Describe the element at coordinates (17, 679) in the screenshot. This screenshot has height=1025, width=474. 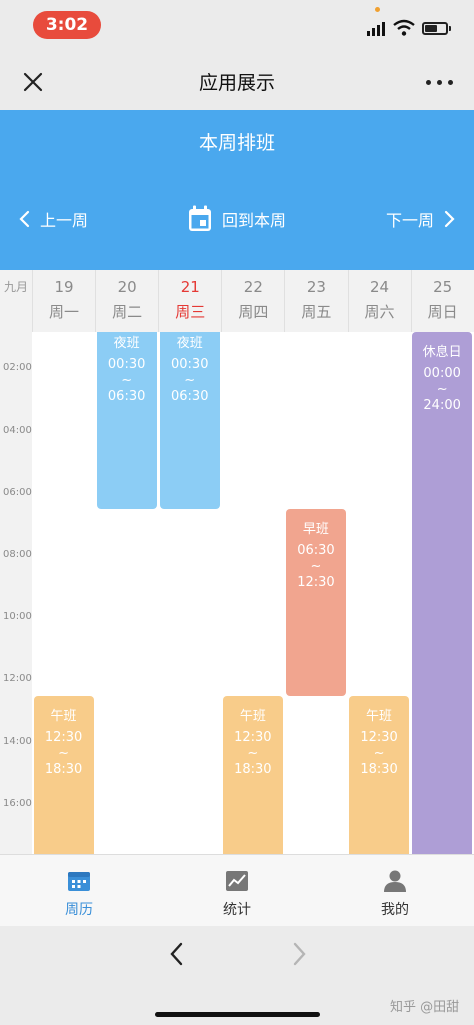
I see `time-label: 12:00` at that location.